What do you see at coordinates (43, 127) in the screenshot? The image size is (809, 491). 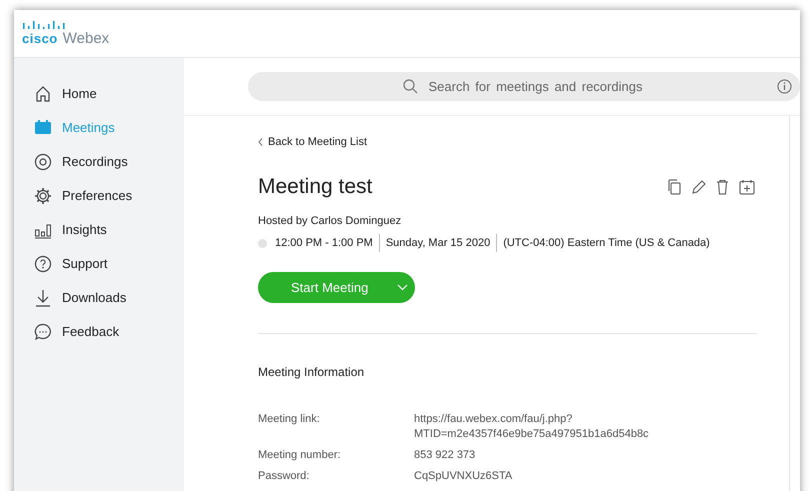 I see `calendar-icon` at bounding box center [43, 127].